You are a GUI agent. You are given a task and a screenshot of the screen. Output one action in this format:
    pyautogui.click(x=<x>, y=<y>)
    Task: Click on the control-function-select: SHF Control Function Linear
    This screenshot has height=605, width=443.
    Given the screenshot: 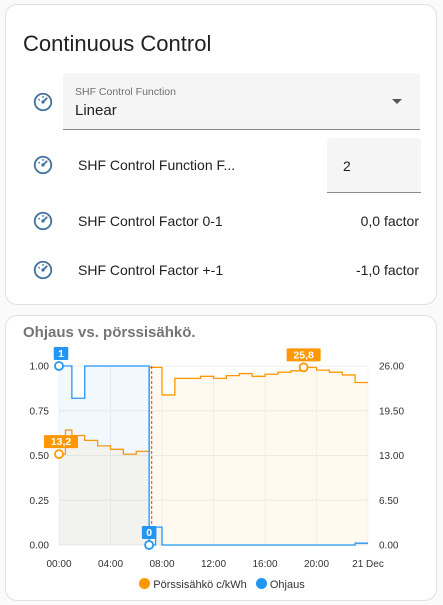 What is the action you would take?
    pyautogui.click(x=241, y=101)
    